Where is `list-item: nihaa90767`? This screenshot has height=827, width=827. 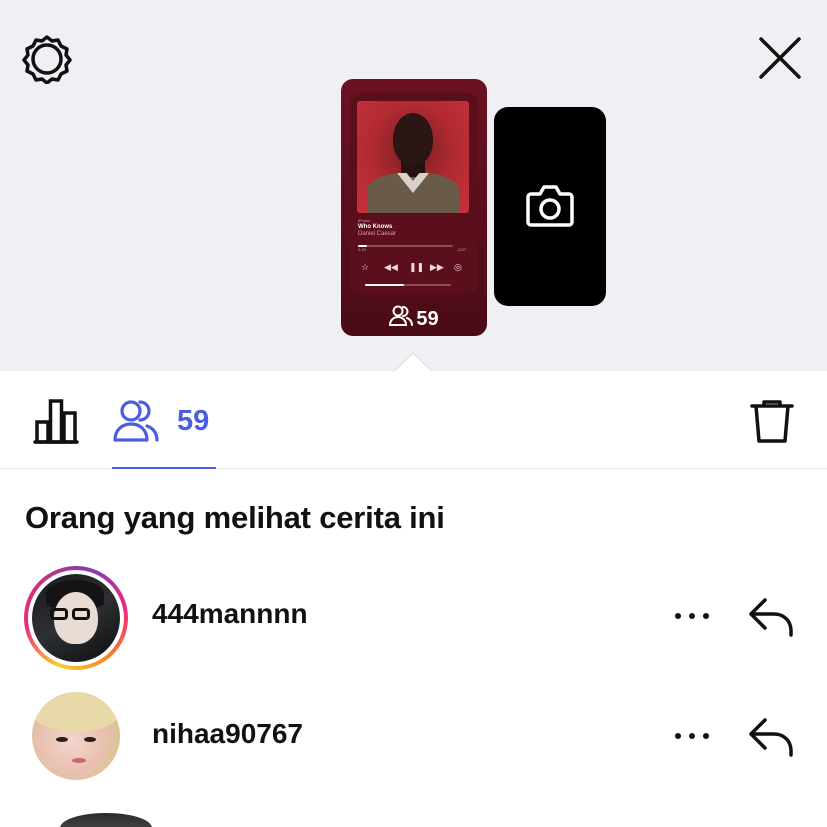
list-item: nihaa90767 is located at coordinates (413, 736).